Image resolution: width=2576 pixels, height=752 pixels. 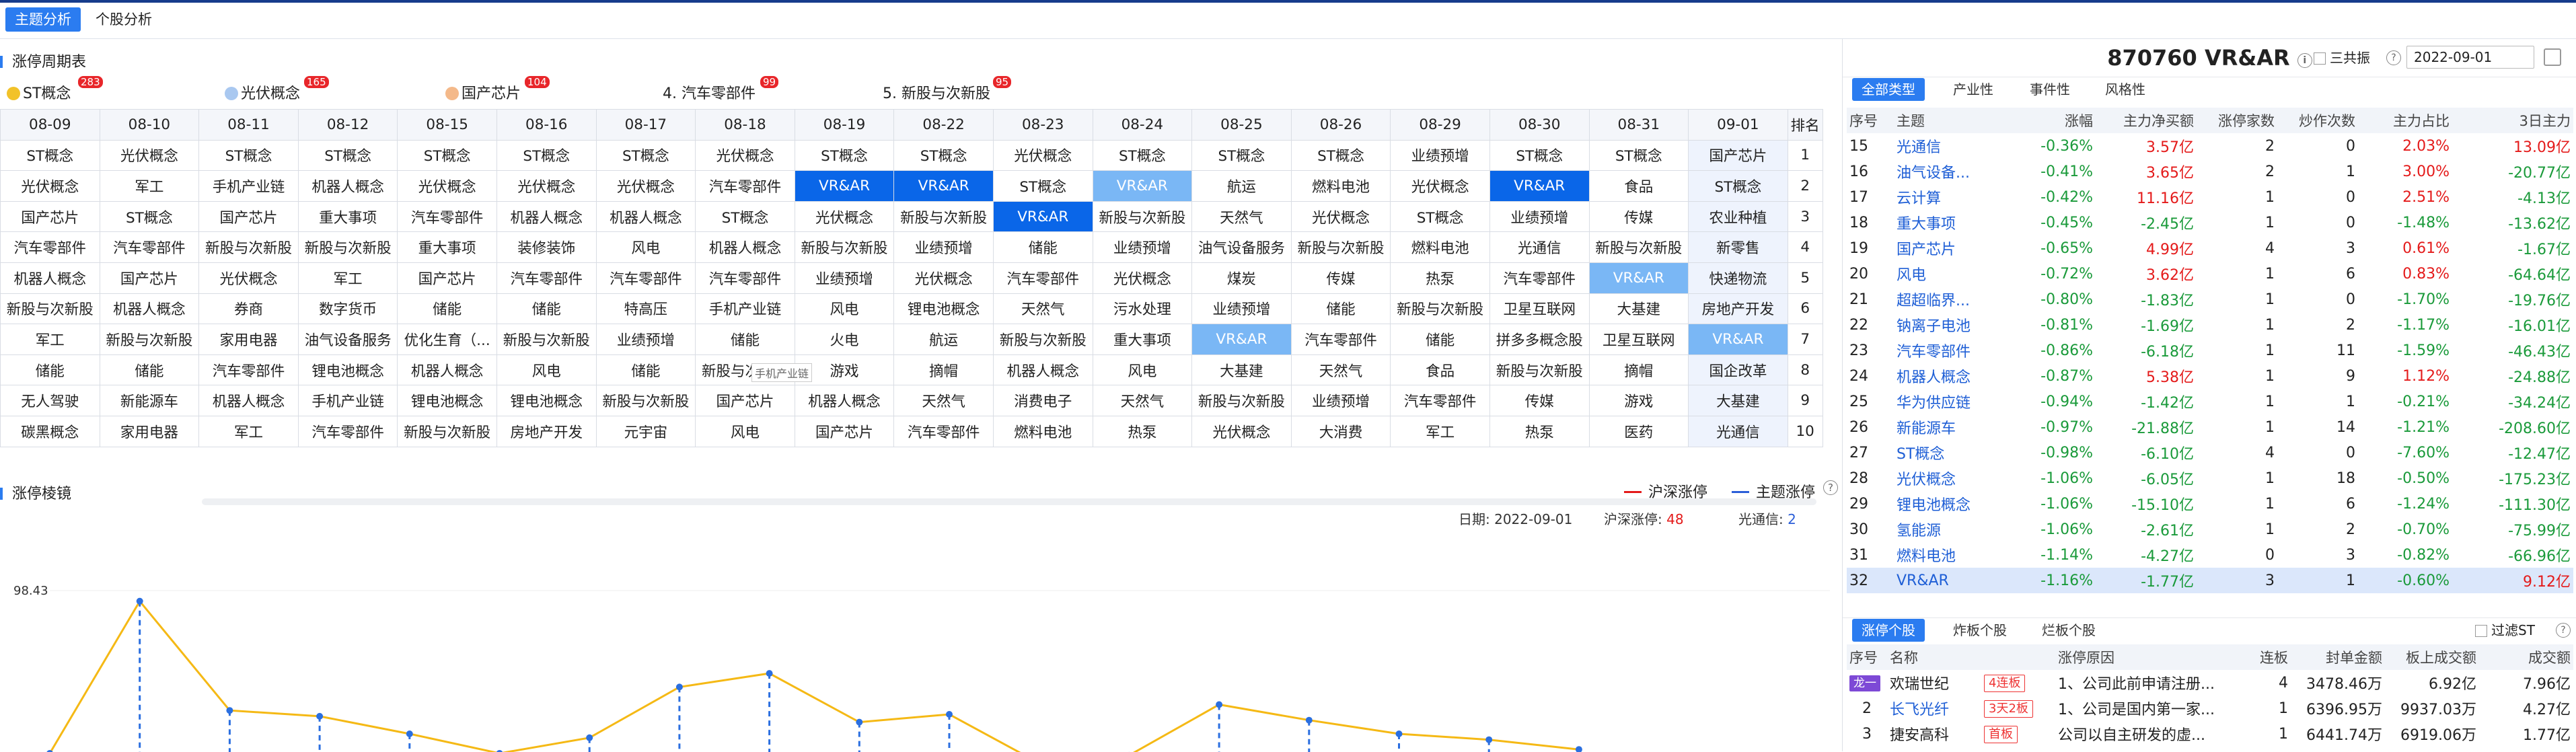 What do you see at coordinates (1341, 431) in the screenshot?
I see `theme-cell: 大消费` at bounding box center [1341, 431].